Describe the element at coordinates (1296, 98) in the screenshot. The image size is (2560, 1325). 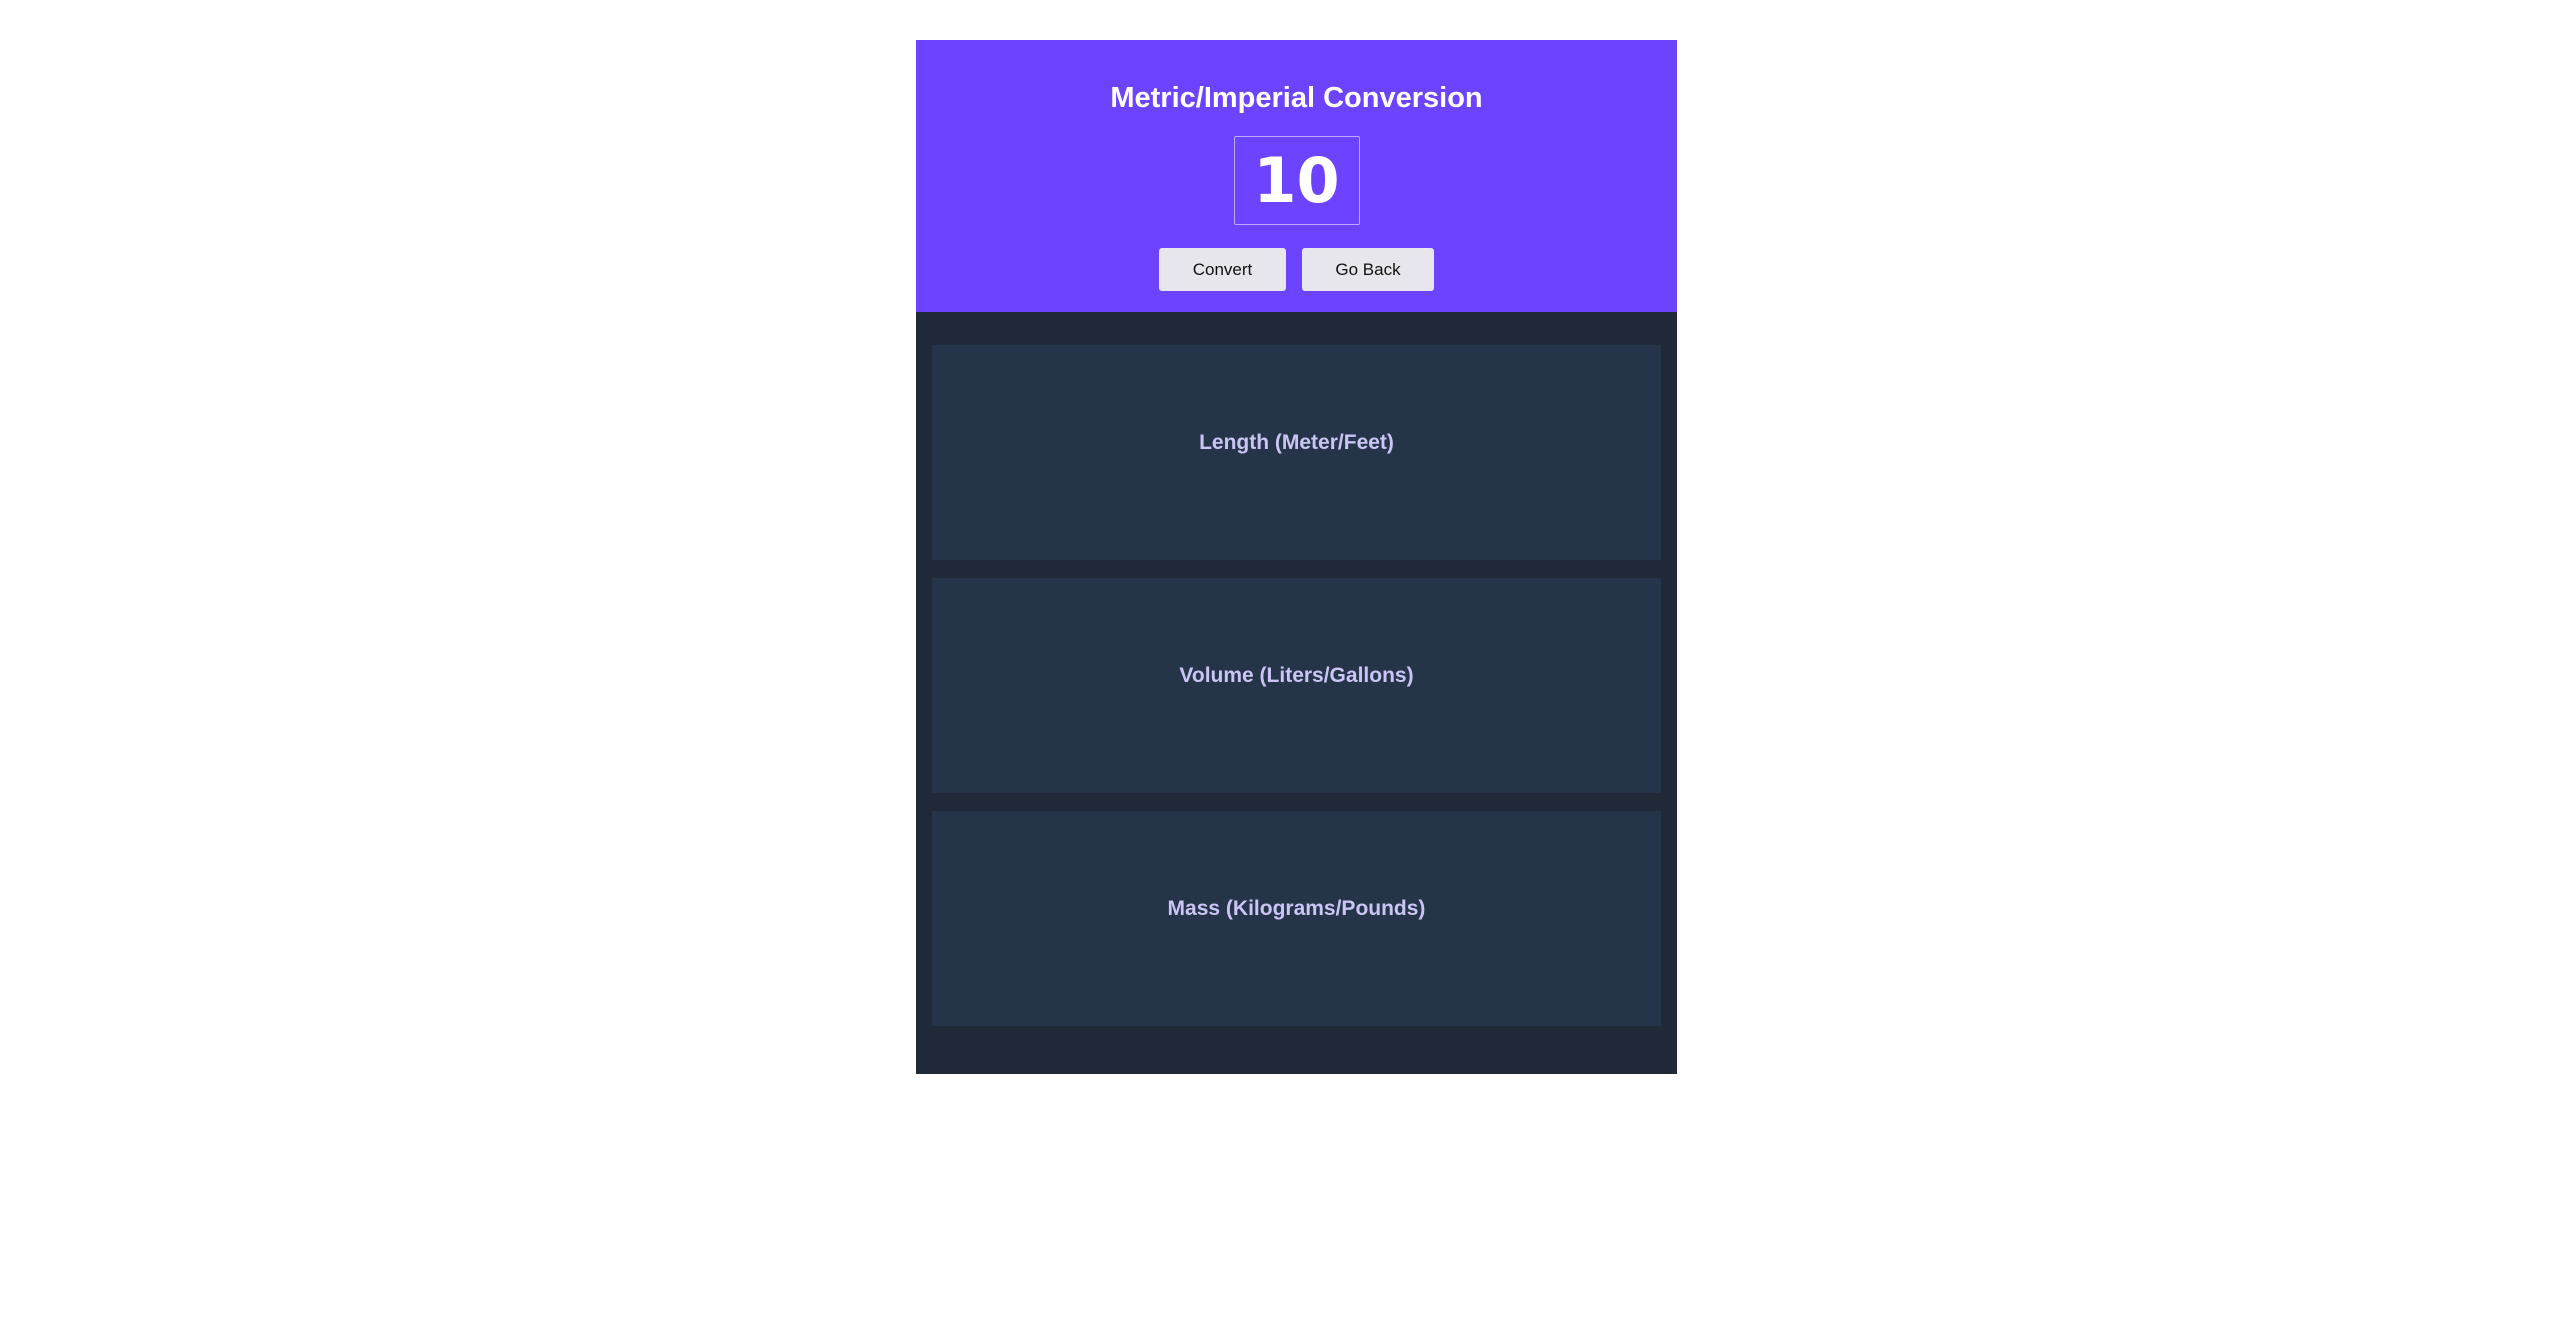
I see `page-title: Metric/Imperial Conversion` at that location.